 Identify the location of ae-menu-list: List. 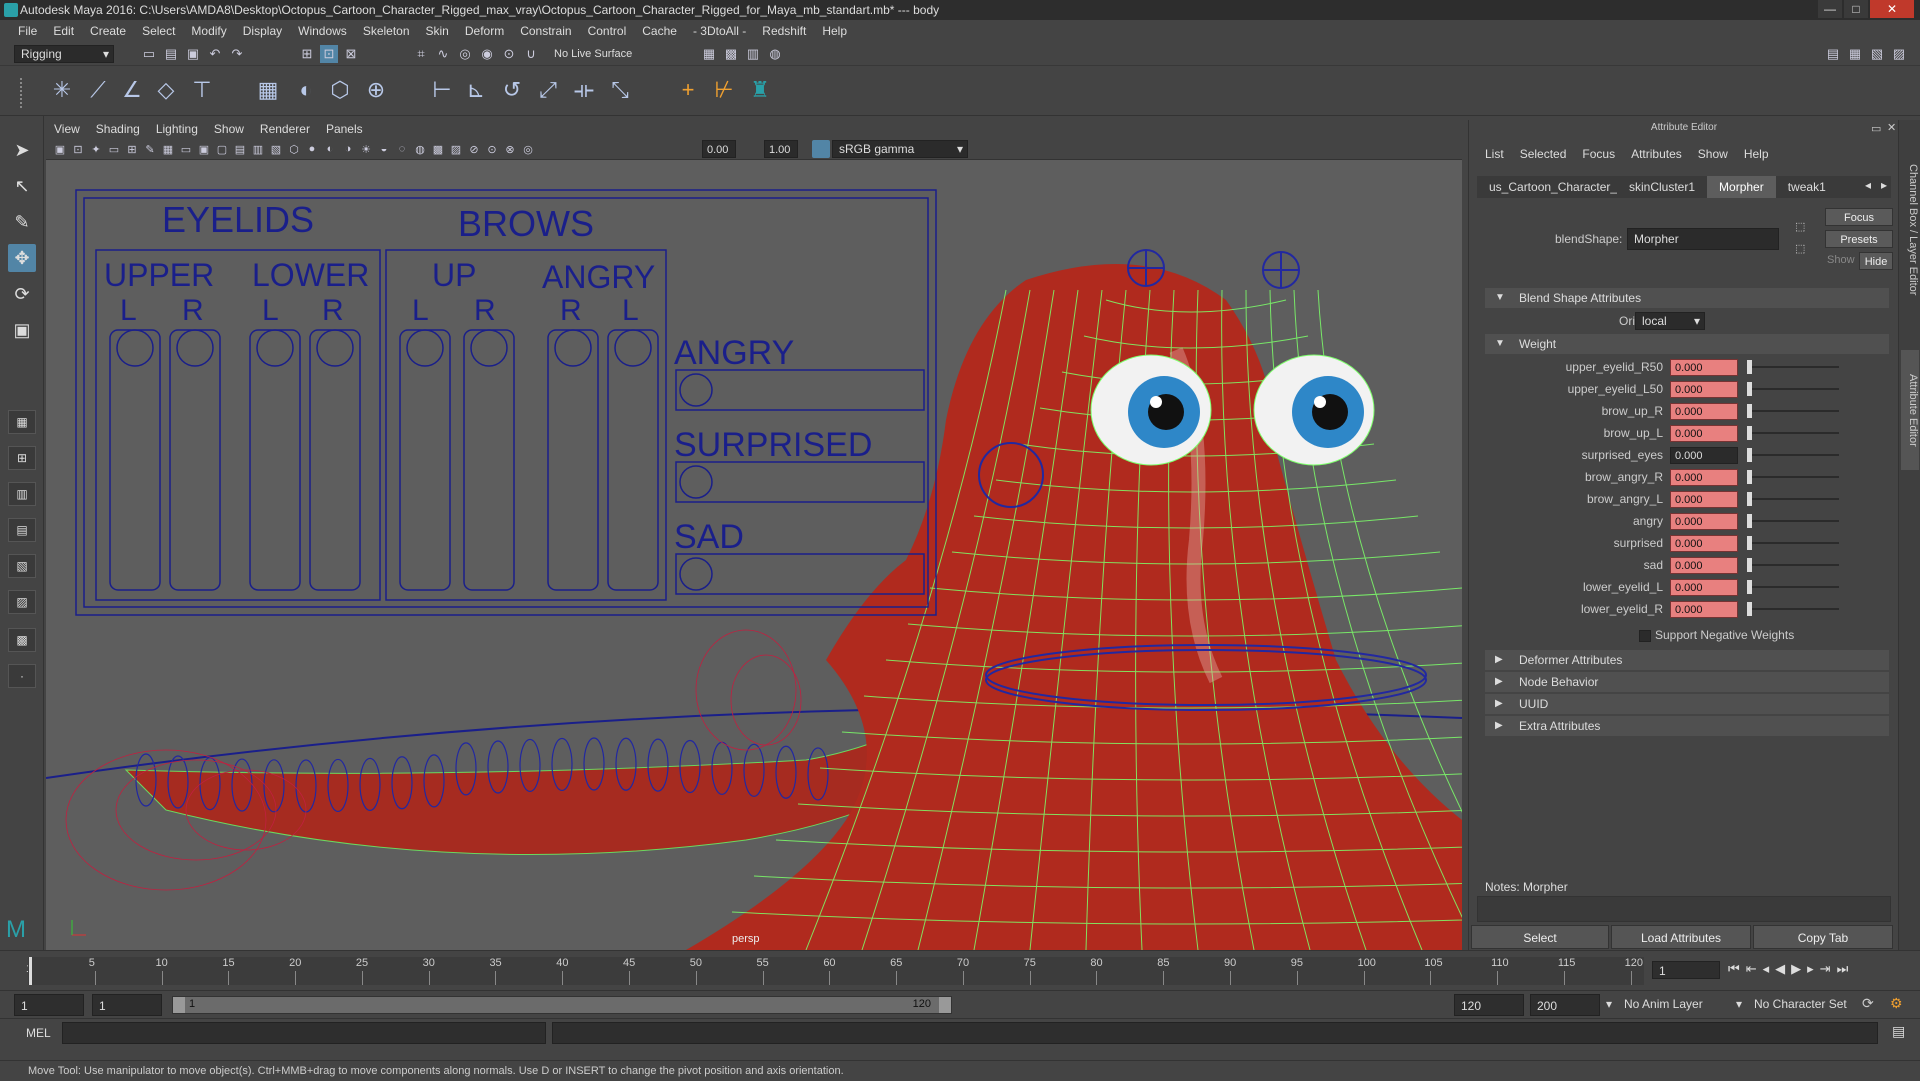
(1494, 154).